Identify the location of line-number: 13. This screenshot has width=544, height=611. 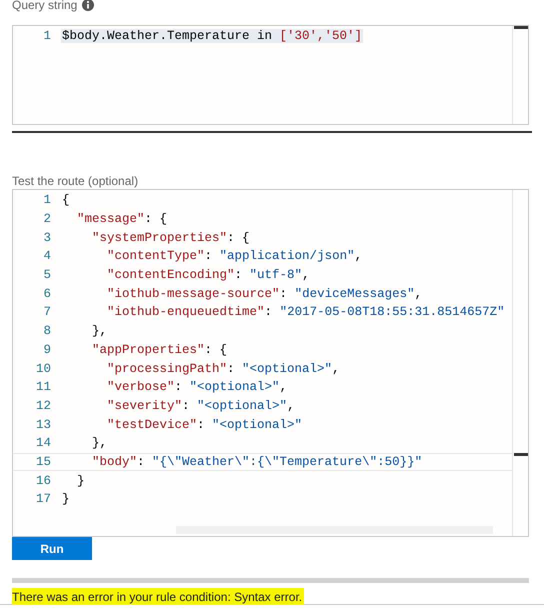
(42, 425).